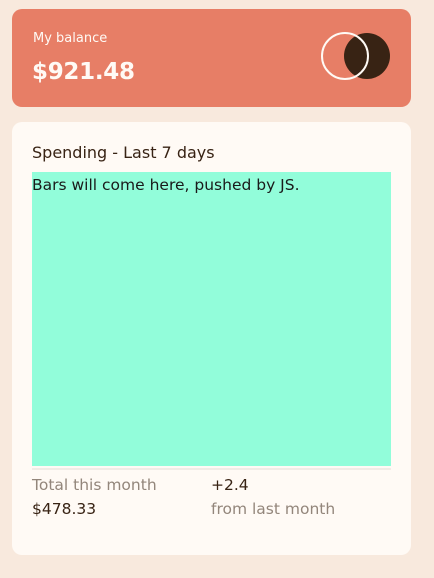  I want to click on summary-divider, so click(211, 469).